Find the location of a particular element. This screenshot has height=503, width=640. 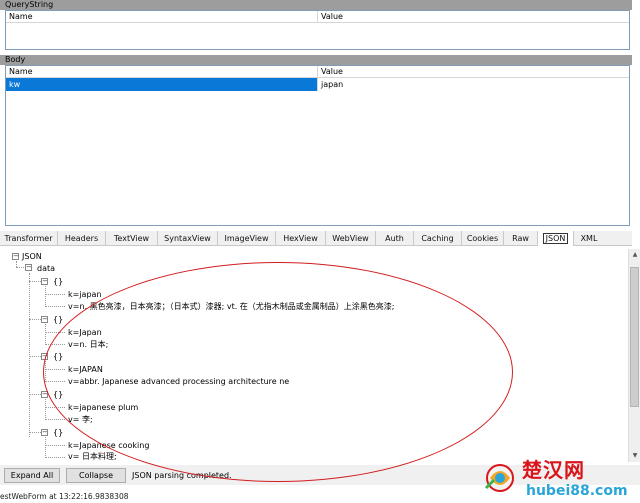

body-col-name: Name is located at coordinates (162, 71).